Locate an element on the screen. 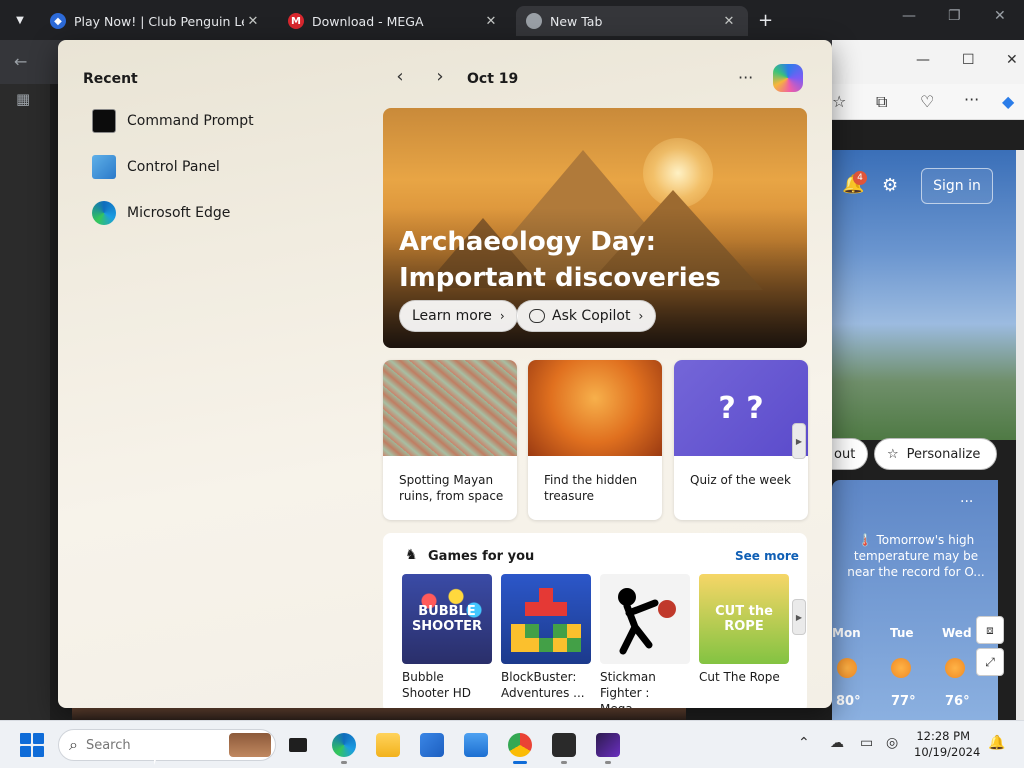 The width and height of the screenshot is (1024, 768). card-mayan-ruins: Spotting Mayan ruins, from space is located at coordinates (450, 440).